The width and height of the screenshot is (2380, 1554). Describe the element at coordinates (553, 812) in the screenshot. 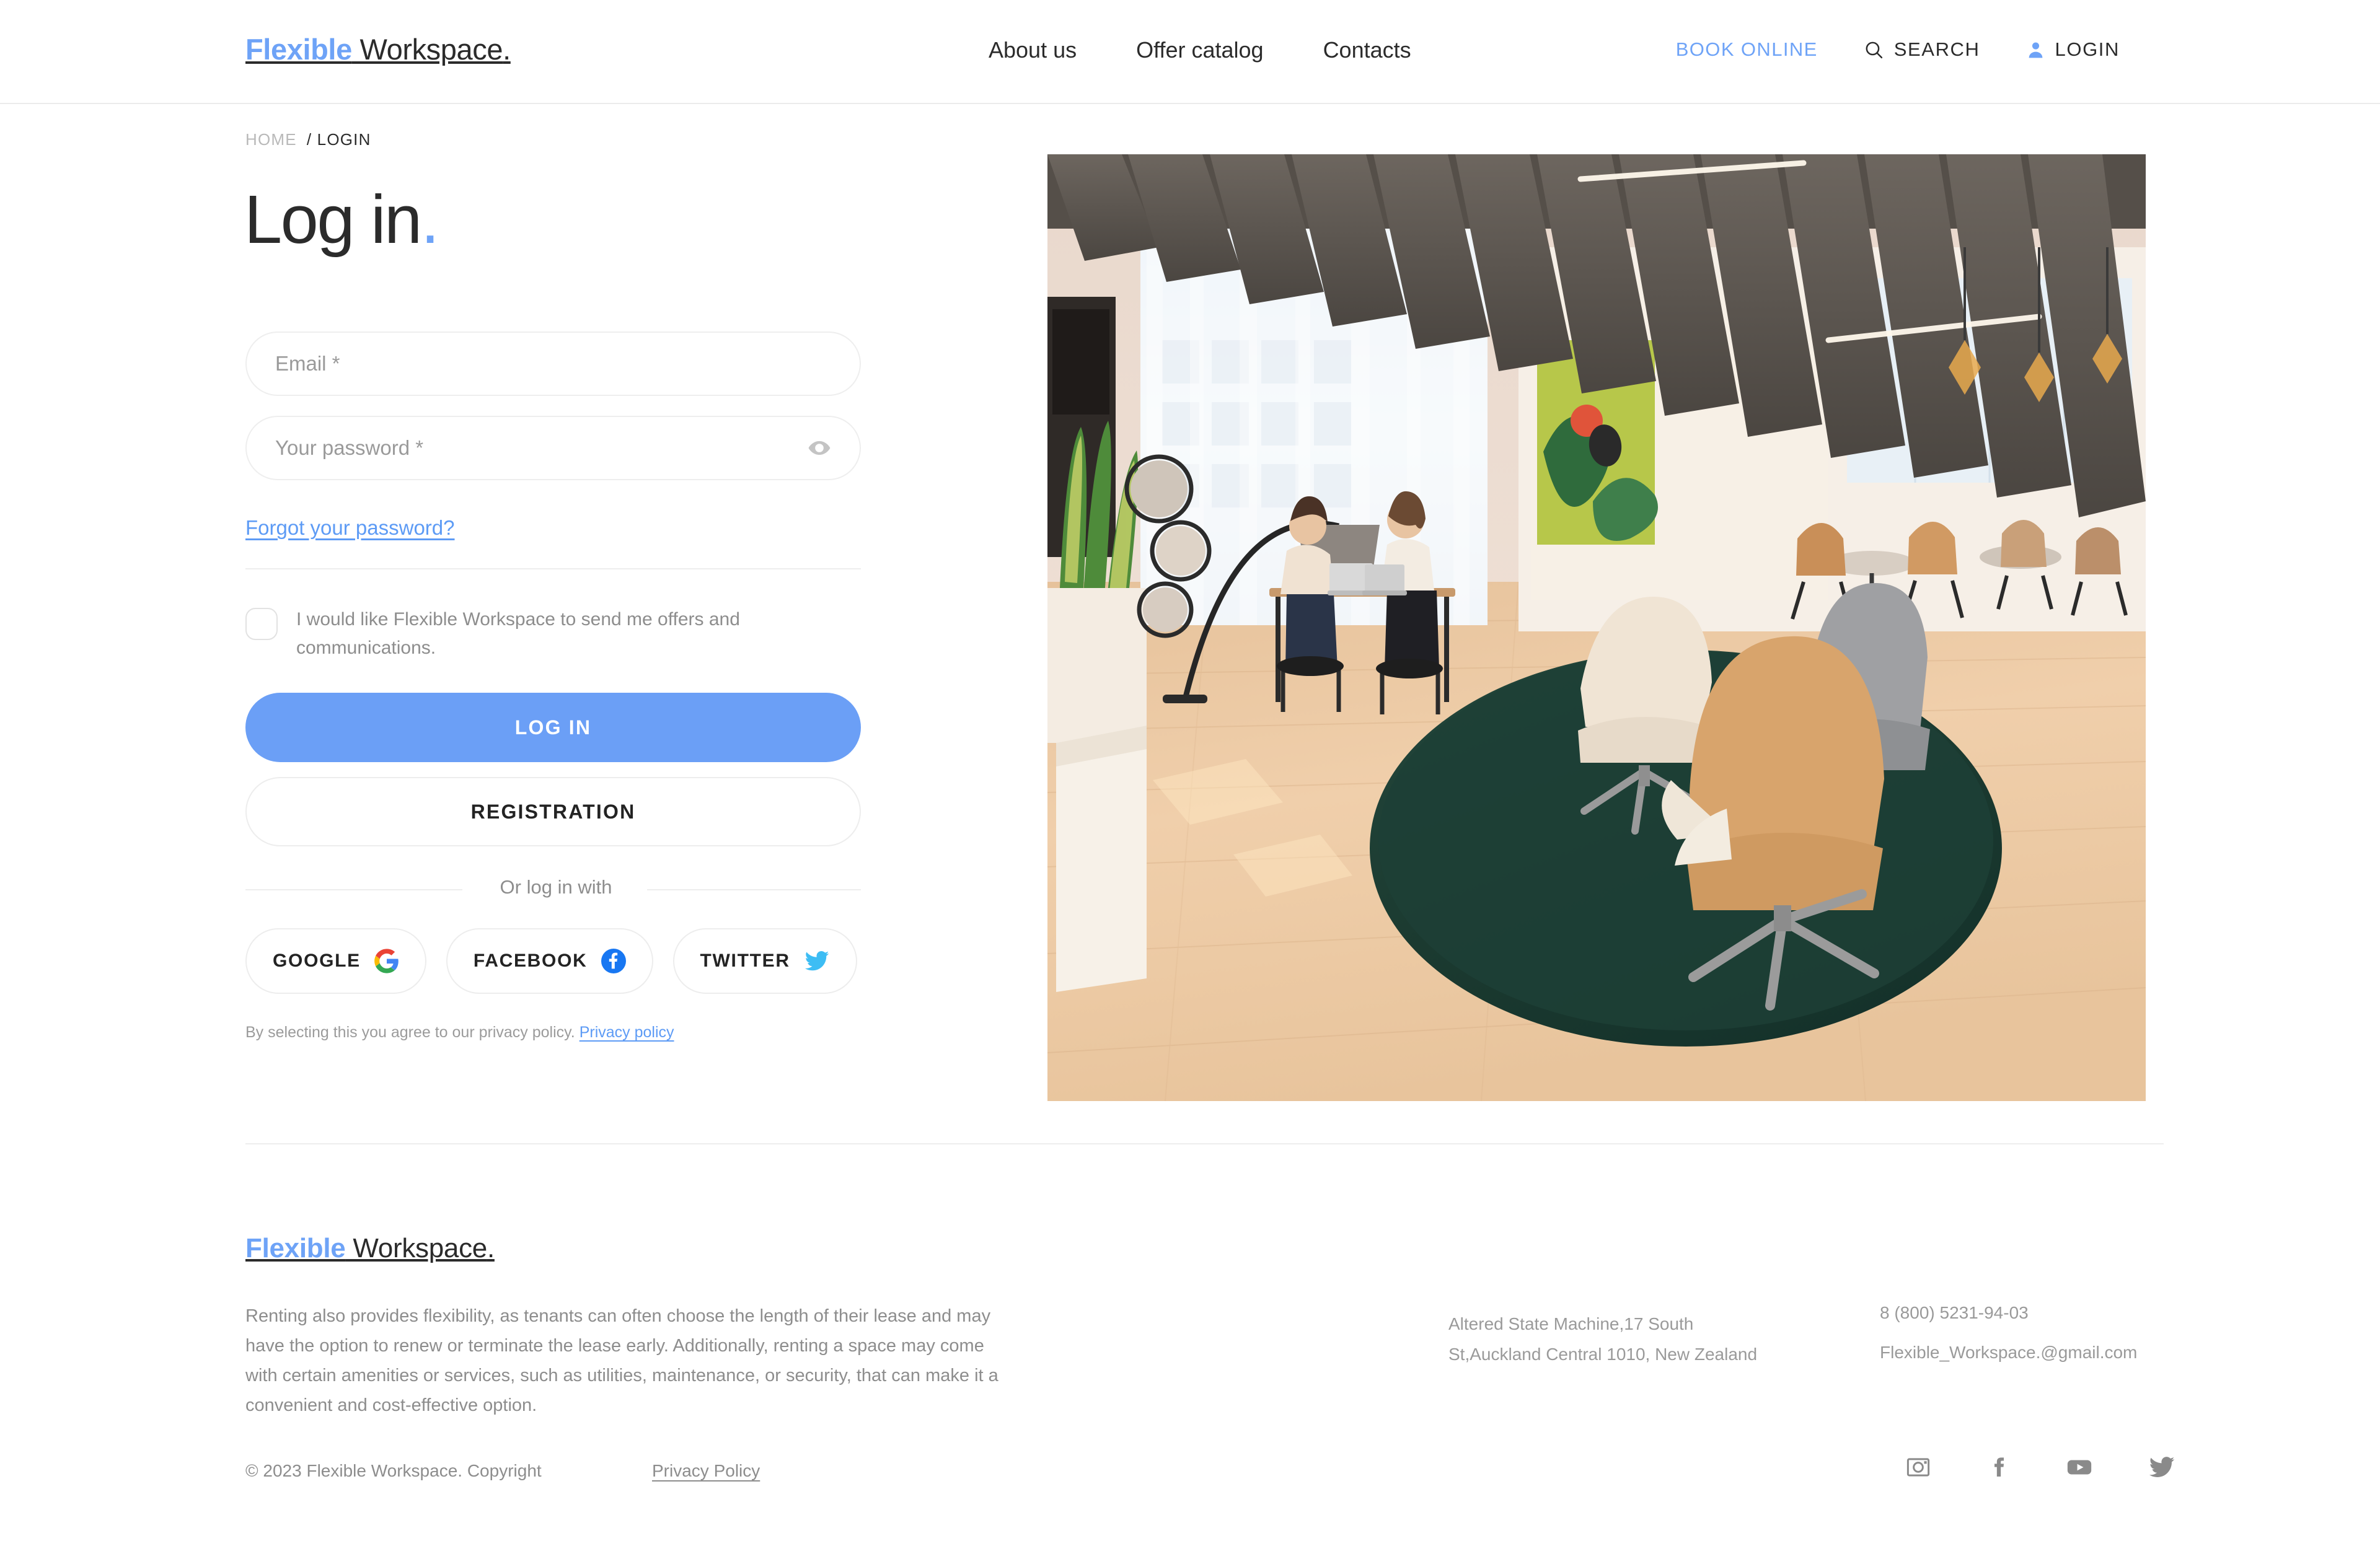

I see `registration-button: REGISTRATION` at that location.